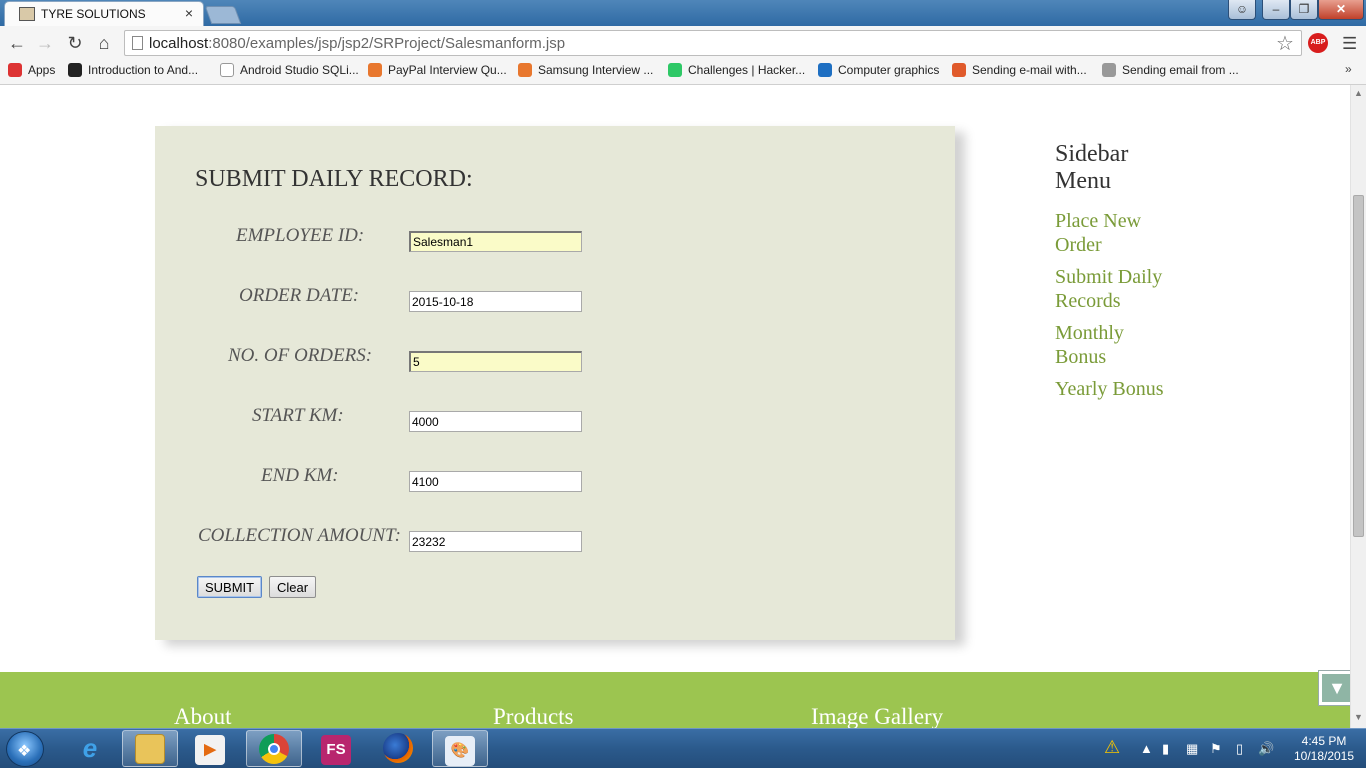 The image size is (1366, 777). What do you see at coordinates (1115, 345) in the screenshot?
I see `sidebar-link-monthly-bonus: Monthly Bonus` at bounding box center [1115, 345].